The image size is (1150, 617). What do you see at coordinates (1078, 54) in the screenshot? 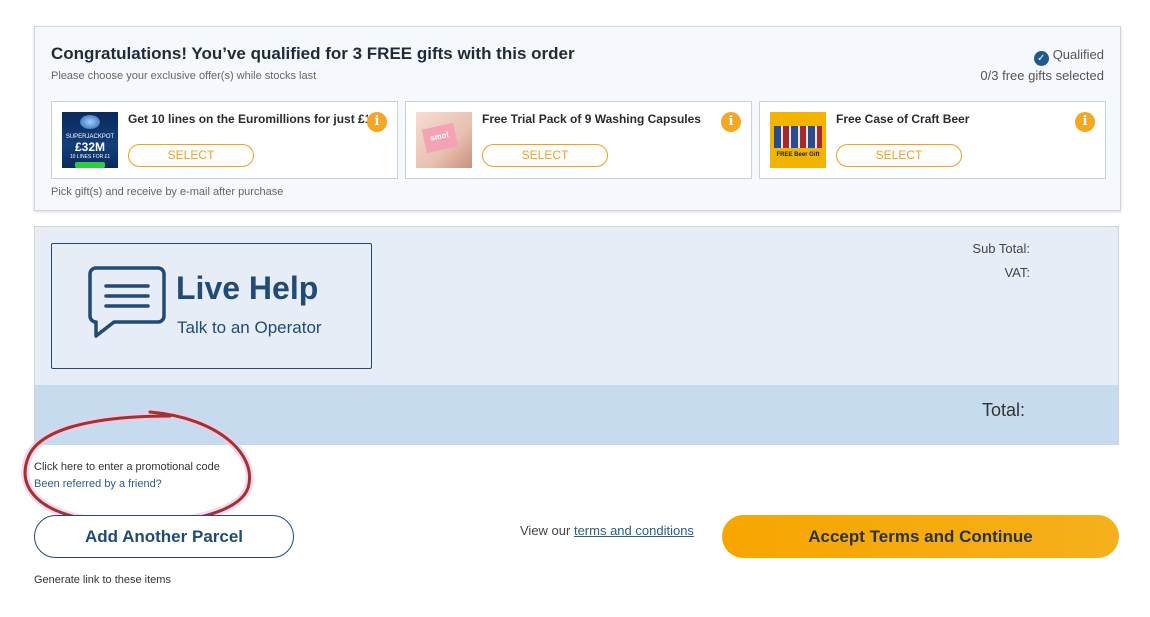
I see `qualified-label: Qualified` at bounding box center [1078, 54].